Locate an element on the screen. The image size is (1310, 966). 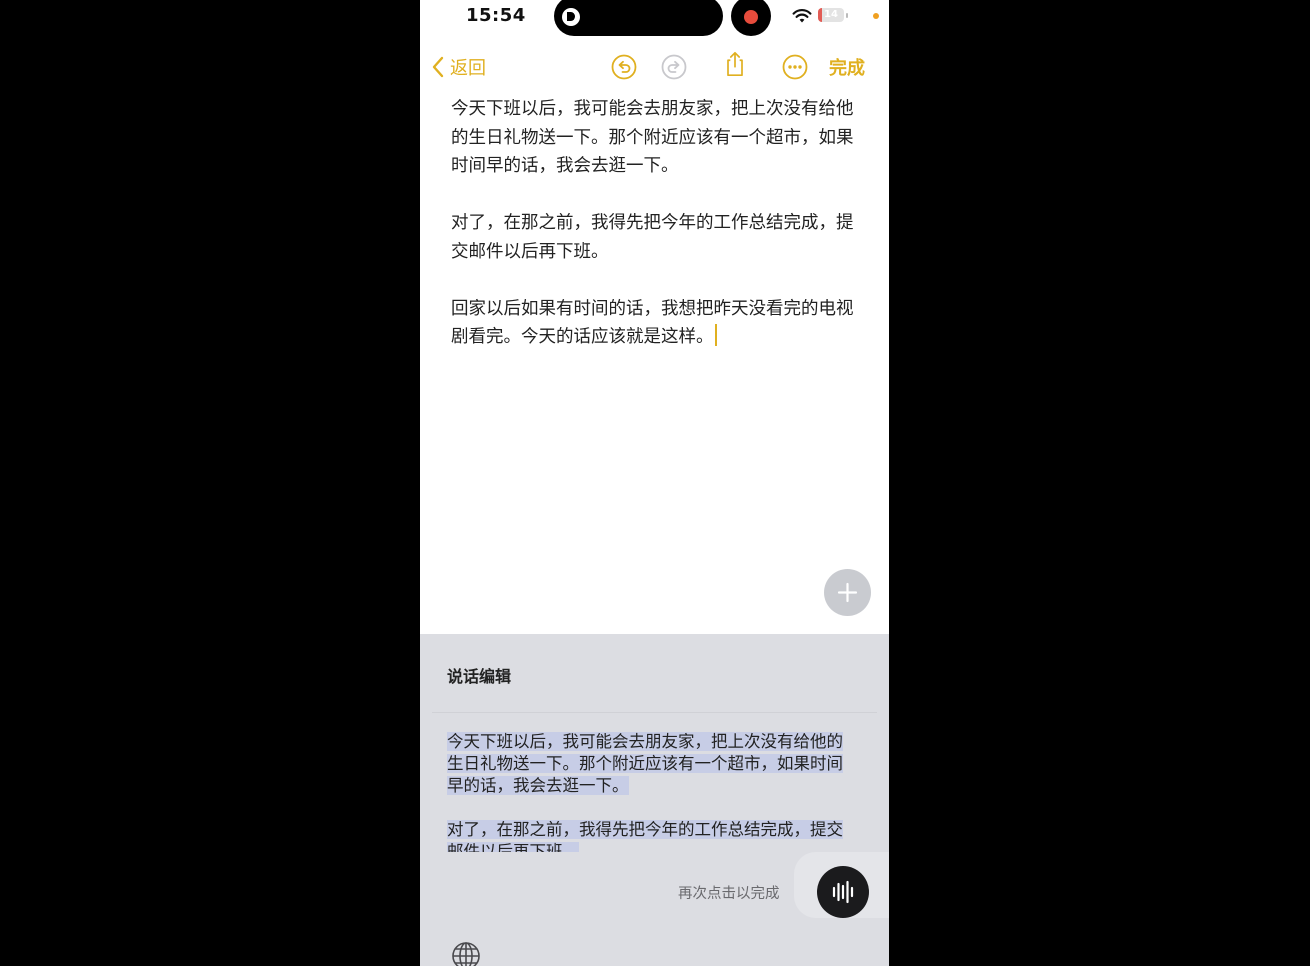
panel-divider is located at coordinates (654, 712).